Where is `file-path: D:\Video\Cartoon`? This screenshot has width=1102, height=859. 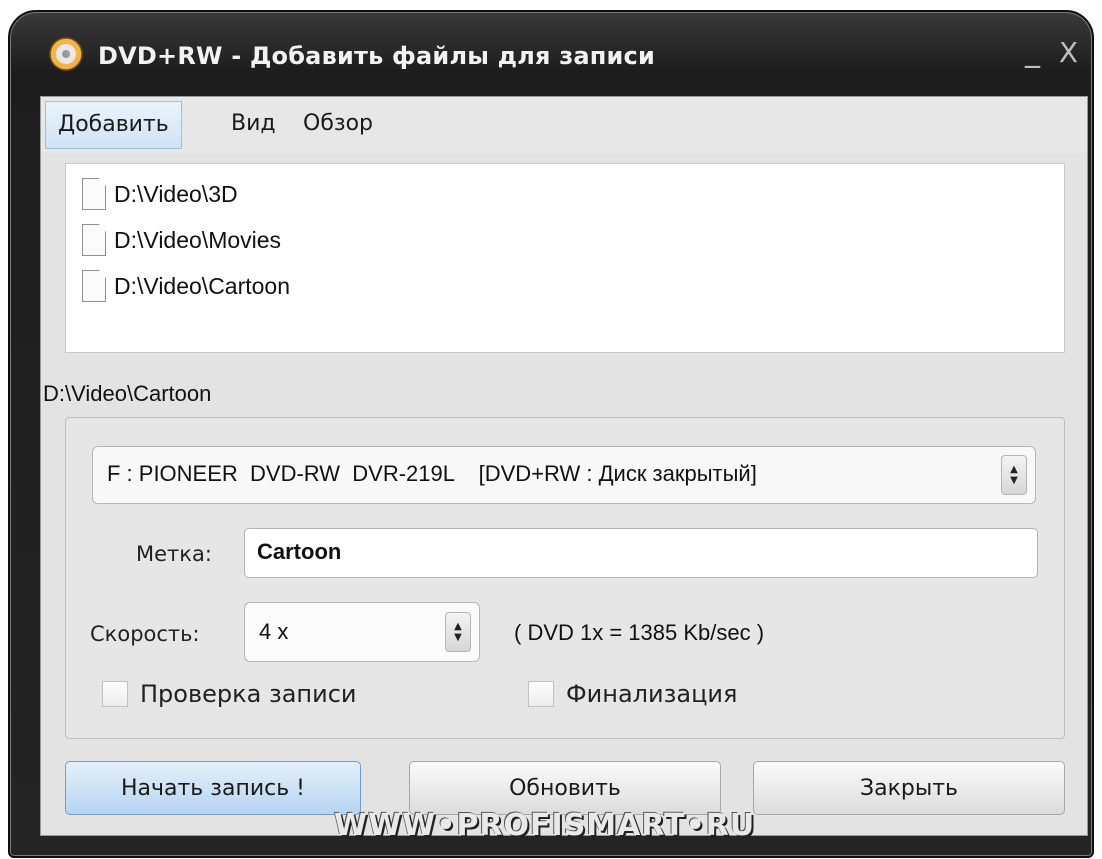 file-path: D:\Video\Cartoon is located at coordinates (202, 285).